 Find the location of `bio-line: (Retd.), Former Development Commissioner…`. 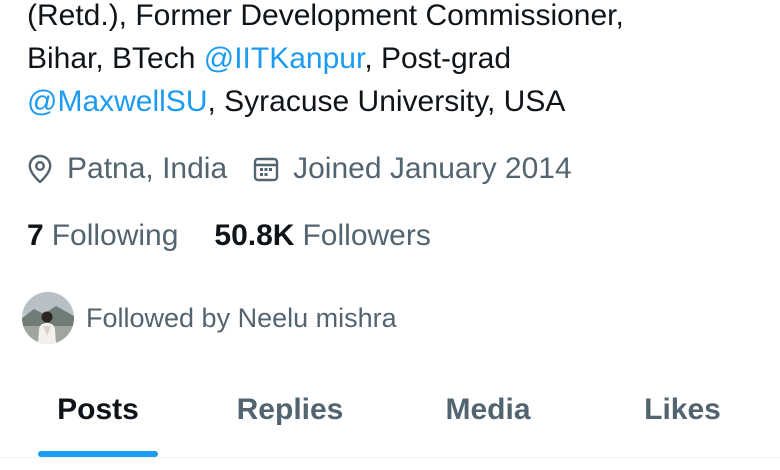

bio-line: (Retd.), Former Development Commissioner… is located at coordinates (397, 18).